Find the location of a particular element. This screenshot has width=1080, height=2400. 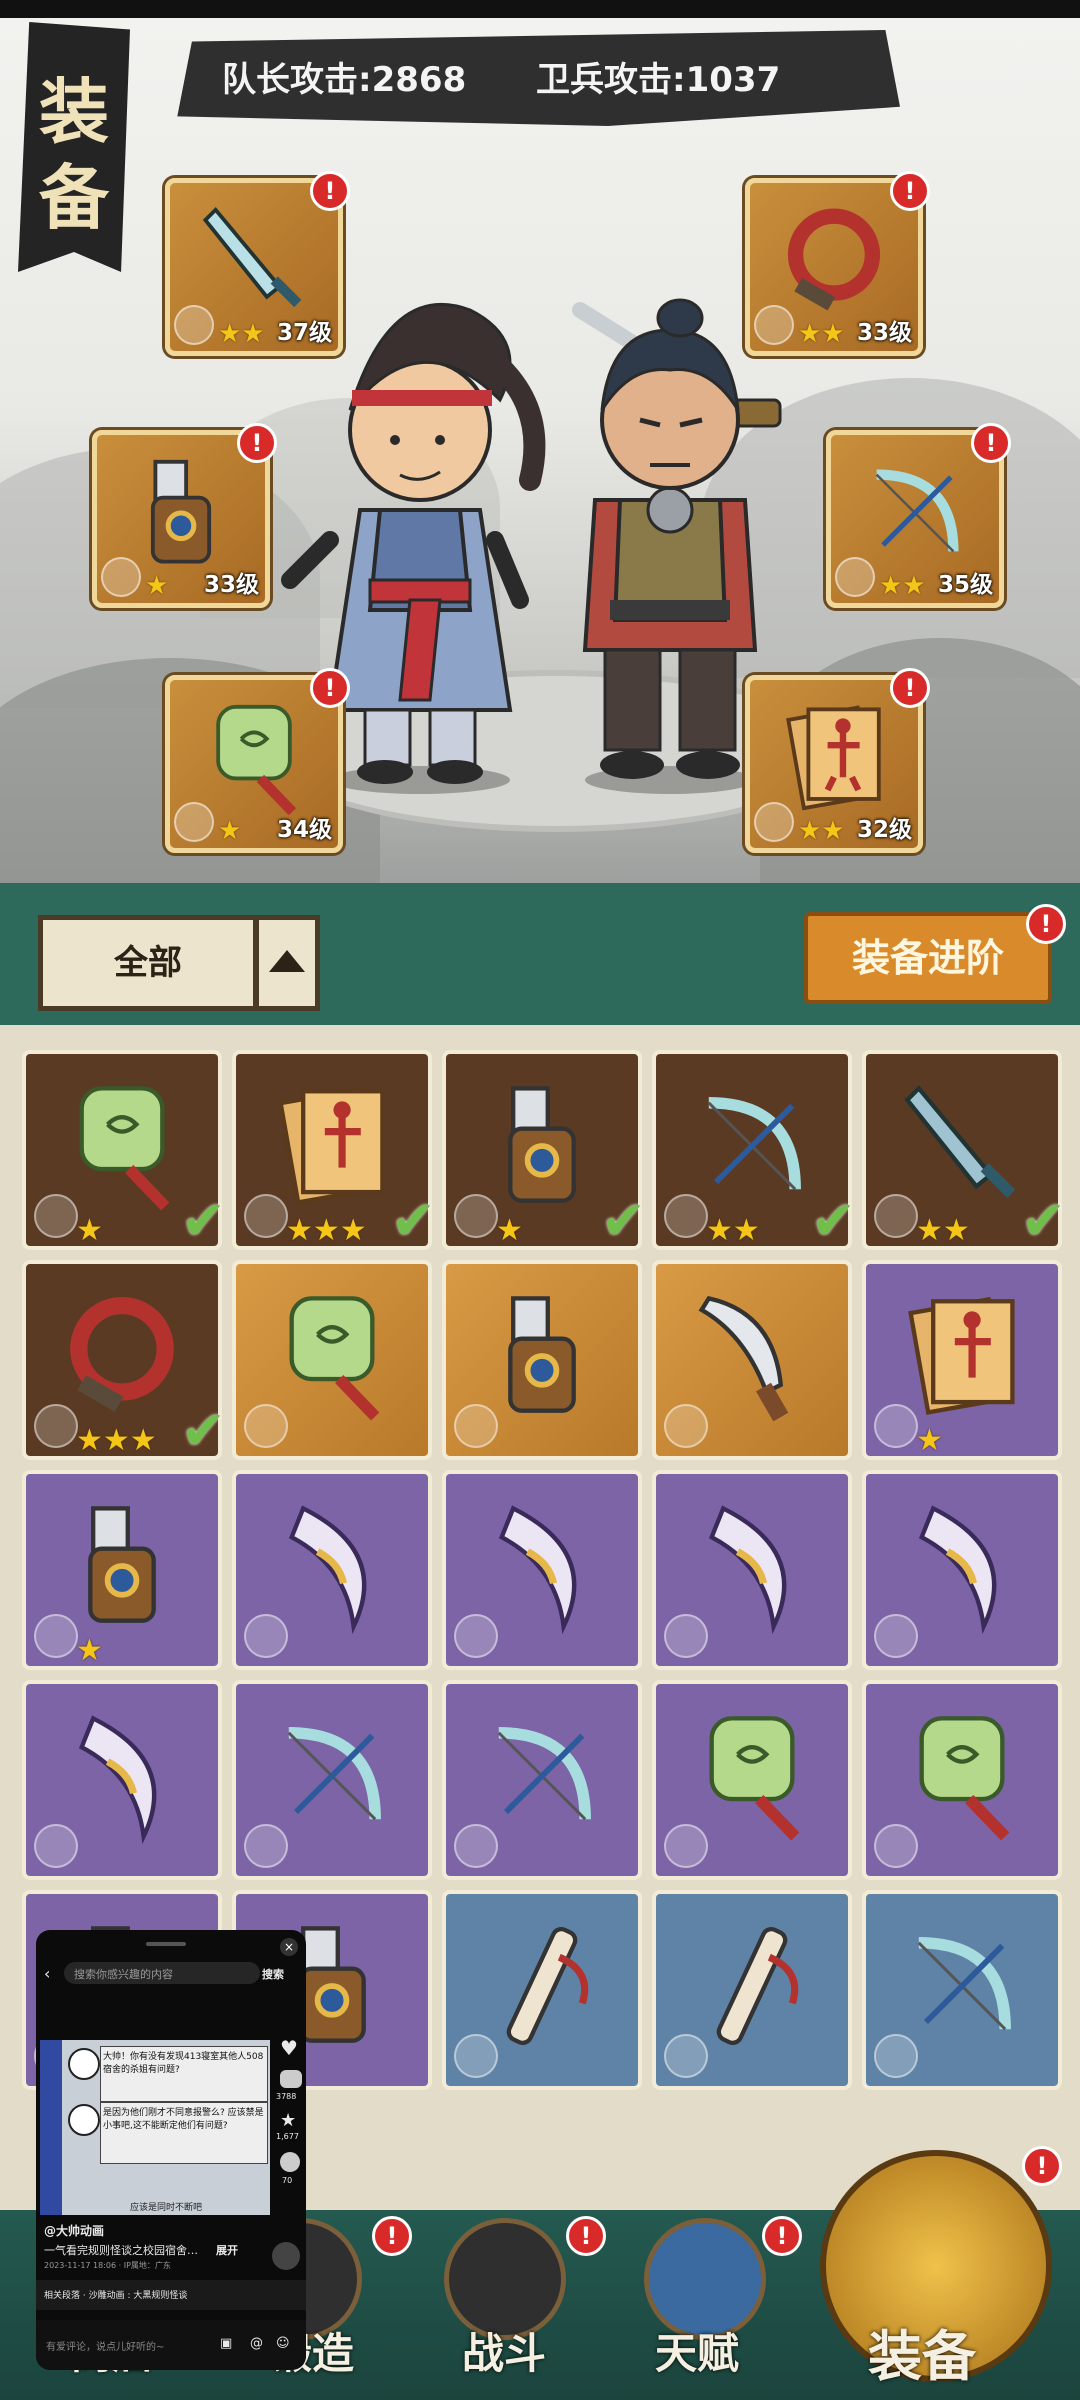

image-icon: ▣ is located at coordinates (226, 2343).